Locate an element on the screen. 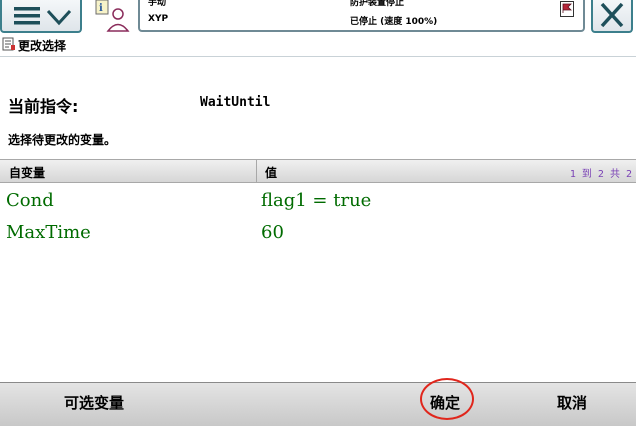  argument-table-header: 自变量 值 1 到 2 共 2 is located at coordinates (318, 171).